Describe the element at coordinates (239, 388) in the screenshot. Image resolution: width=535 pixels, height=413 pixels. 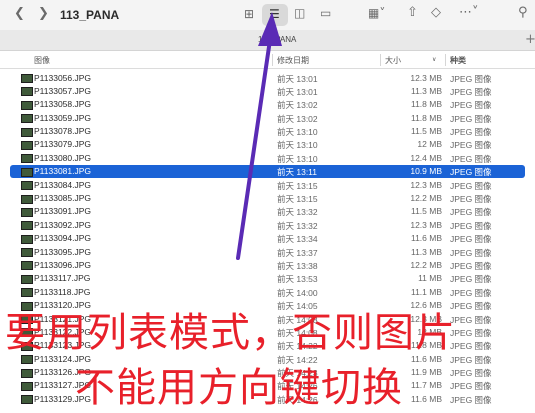
I see `annotation-line-2: 不能用方向键切换` at that location.